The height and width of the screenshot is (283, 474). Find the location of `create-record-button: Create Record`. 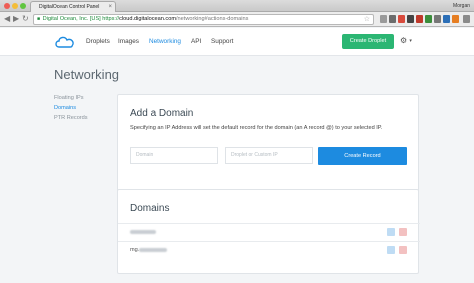

create-record-button: Create Record is located at coordinates (362, 156).